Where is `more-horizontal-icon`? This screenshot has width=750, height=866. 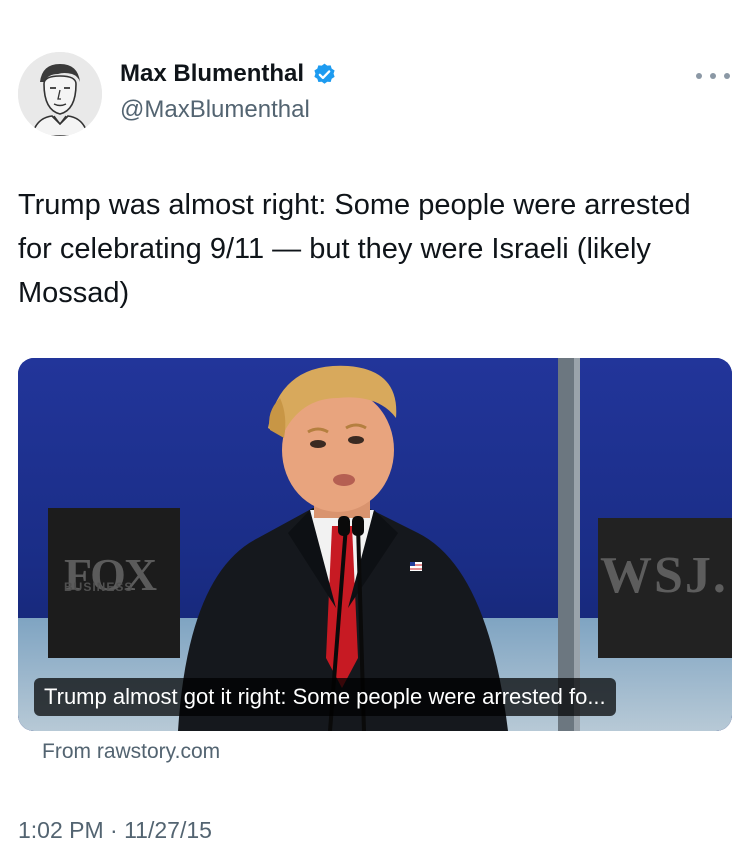
more-horizontal-icon is located at coordinates (713, 76).